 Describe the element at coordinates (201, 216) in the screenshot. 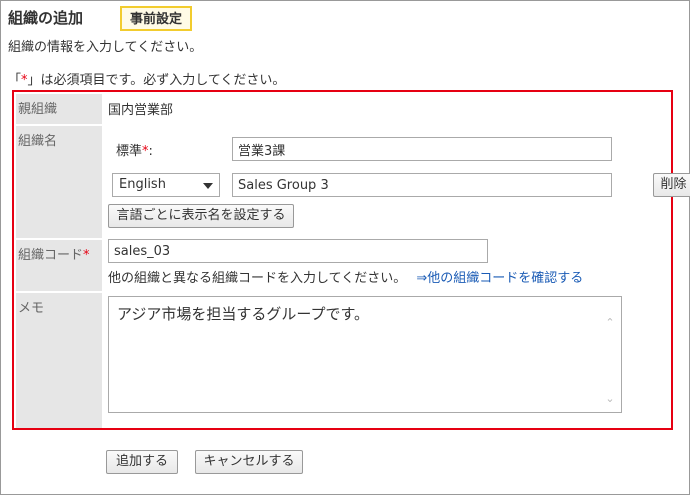

I see `set-per-language-button: 言語ごとに表示名を設定する` at that location.